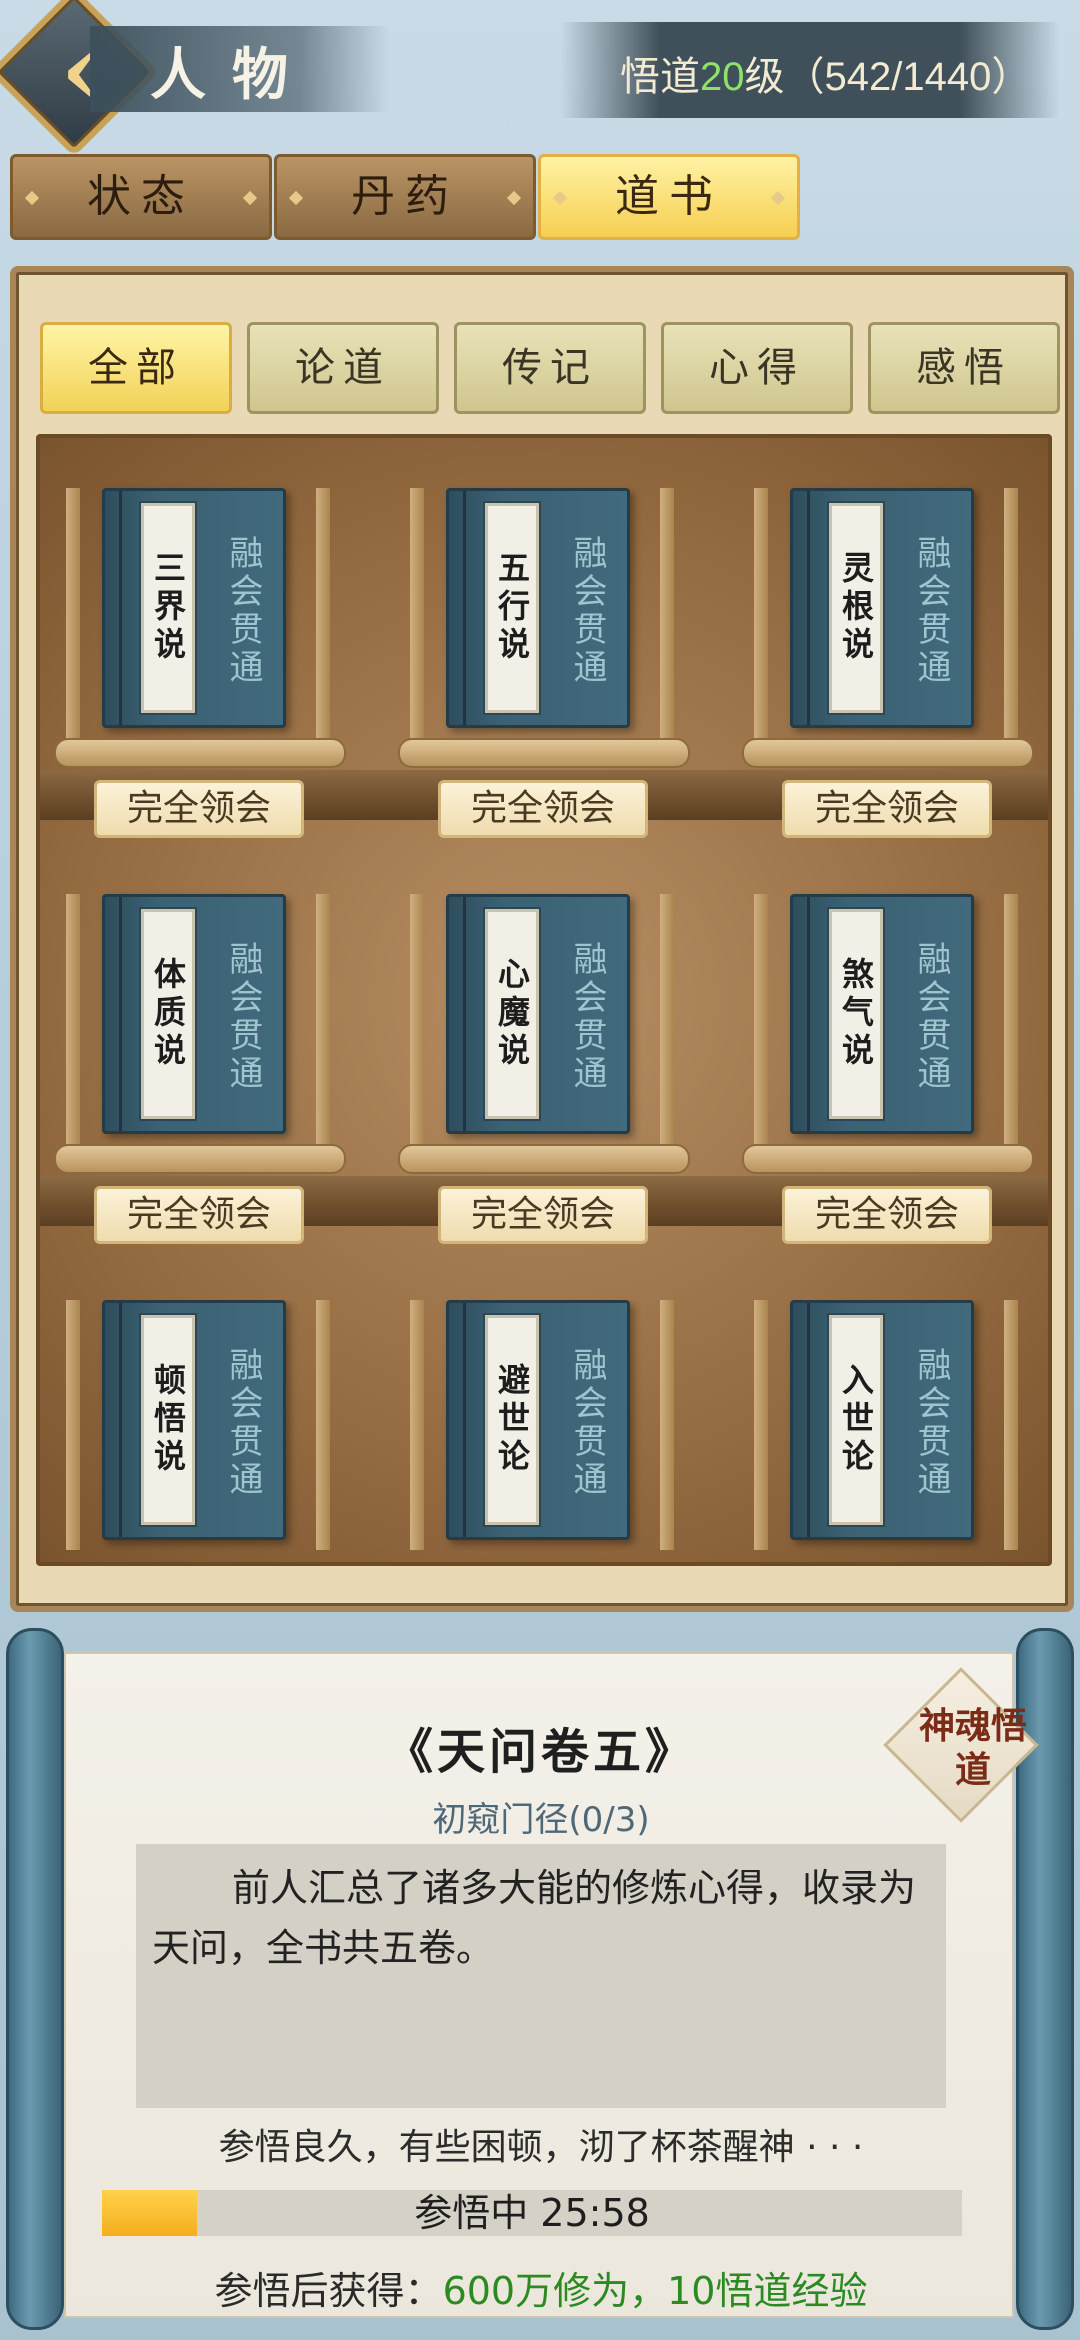 This screenshot has height=2340, width=1080. Describe the element at coordinates (541, 2147) in the screenshot. I see `study-status-text: 参悟良久，有些困顿，沏了杯茶醒神 · · ·` at that location.